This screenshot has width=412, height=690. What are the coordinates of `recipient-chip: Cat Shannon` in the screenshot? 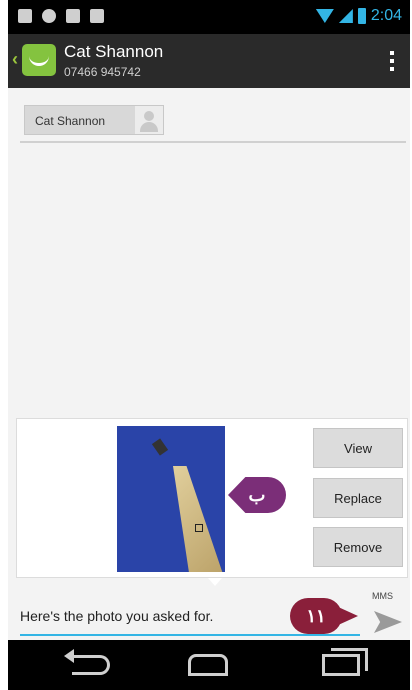 It's located at (94, 120).